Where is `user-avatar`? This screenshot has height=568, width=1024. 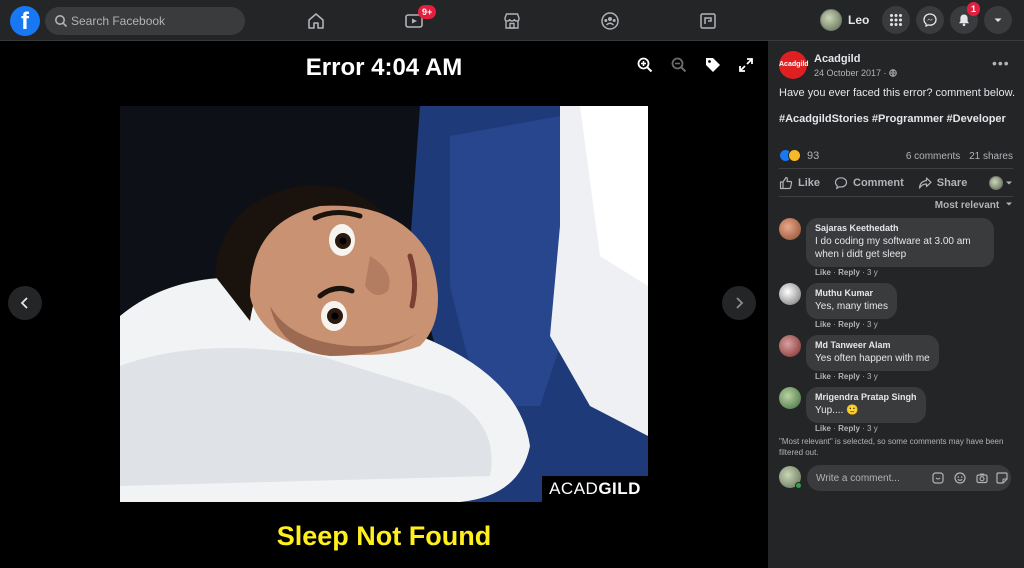 user-avatar is located at coordinates (831, 20).